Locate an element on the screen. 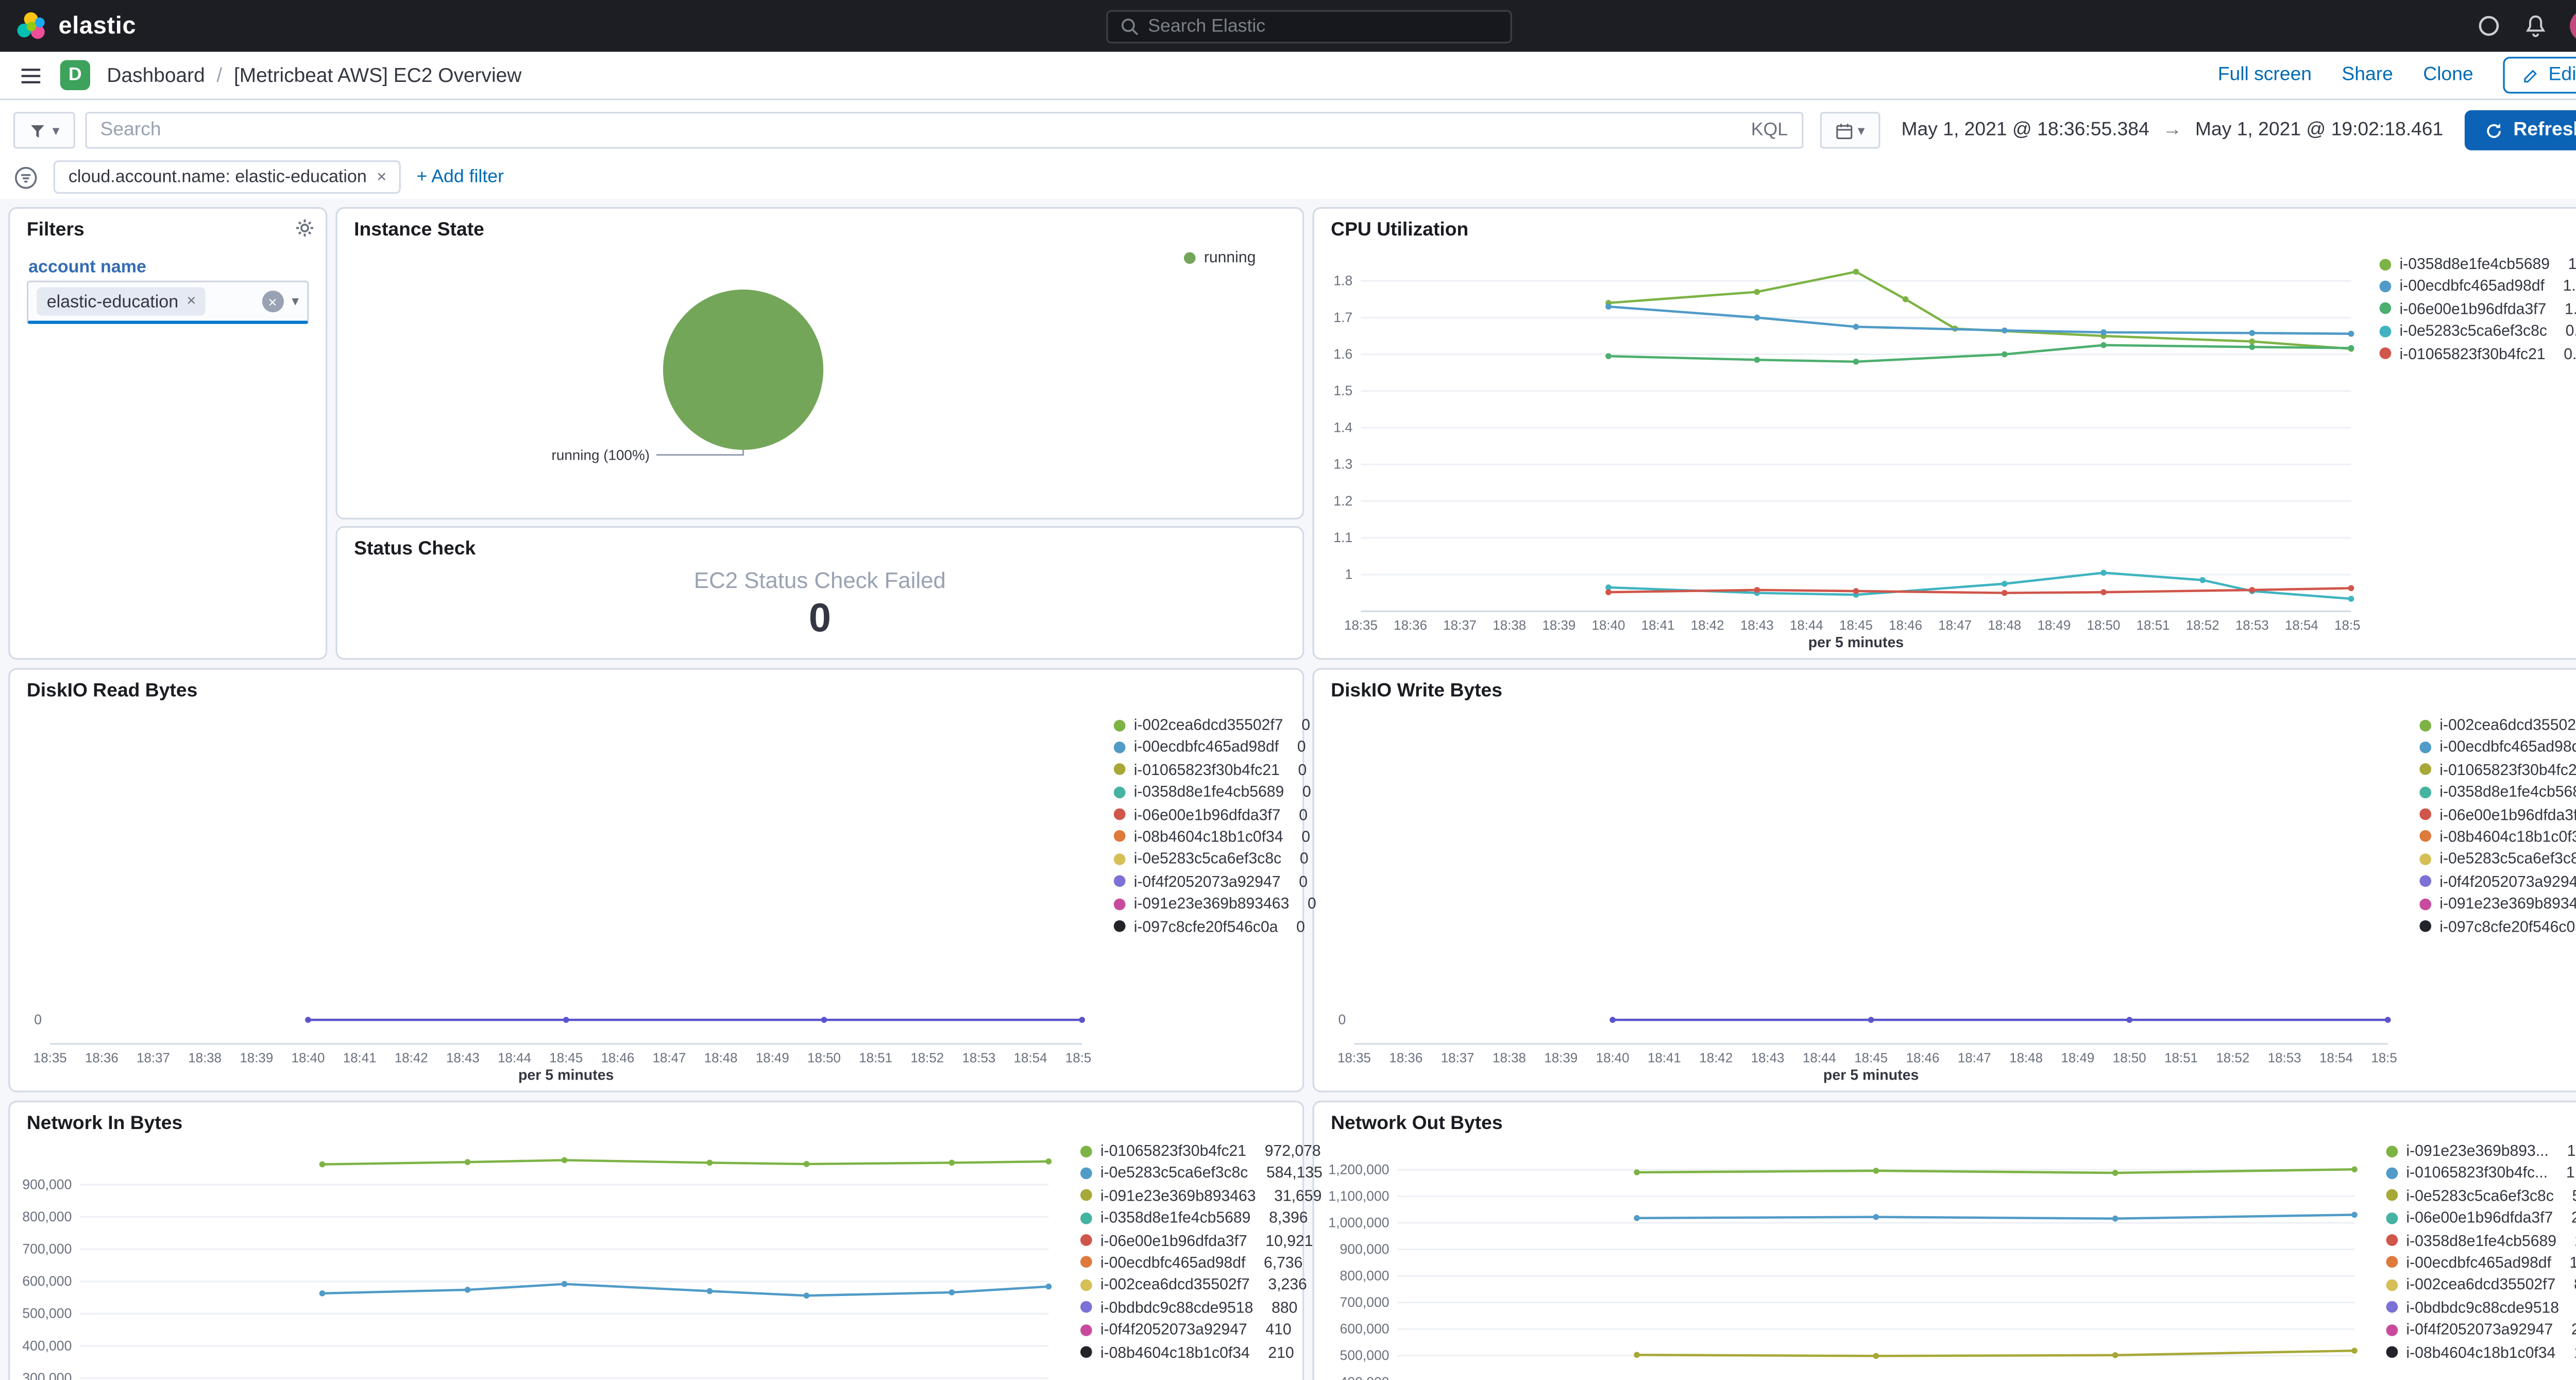  legend-item: i-0f4f2052073a92947 410 is located at coordinates (1186, 1329).